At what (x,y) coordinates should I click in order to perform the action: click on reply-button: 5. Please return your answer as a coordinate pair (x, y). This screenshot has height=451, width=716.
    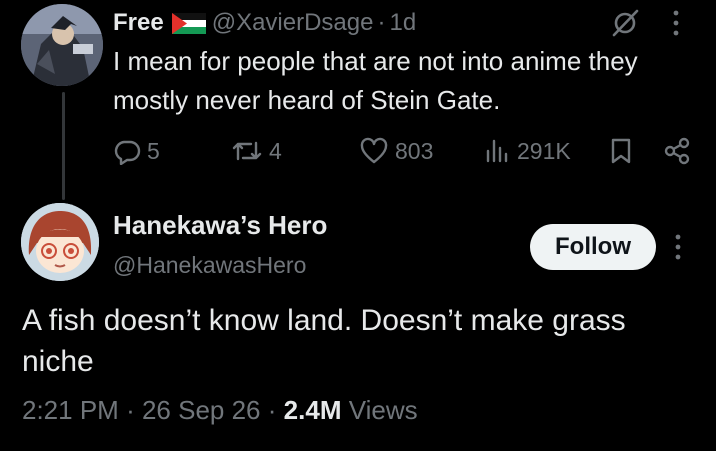
    Looking at the image, I should click on (136, 151).